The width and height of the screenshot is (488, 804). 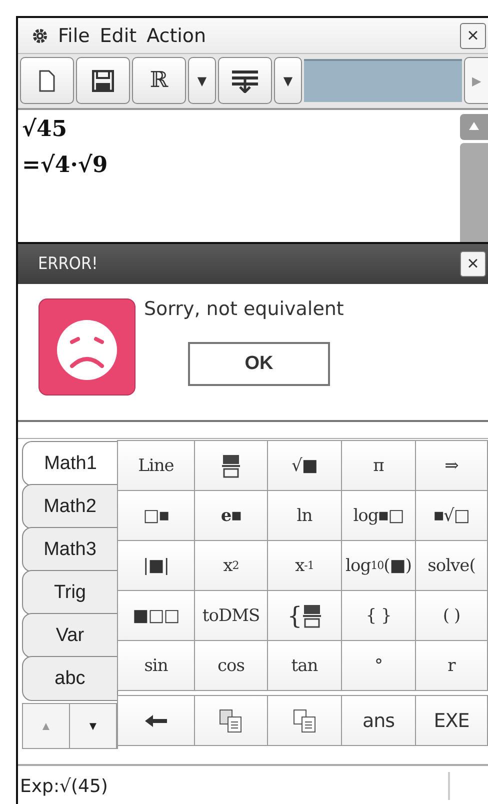 What do you see at coordinates (70, 549) in the screenshot?
I see `keyboard-tab: Math3` at bounding box center [70, 549].